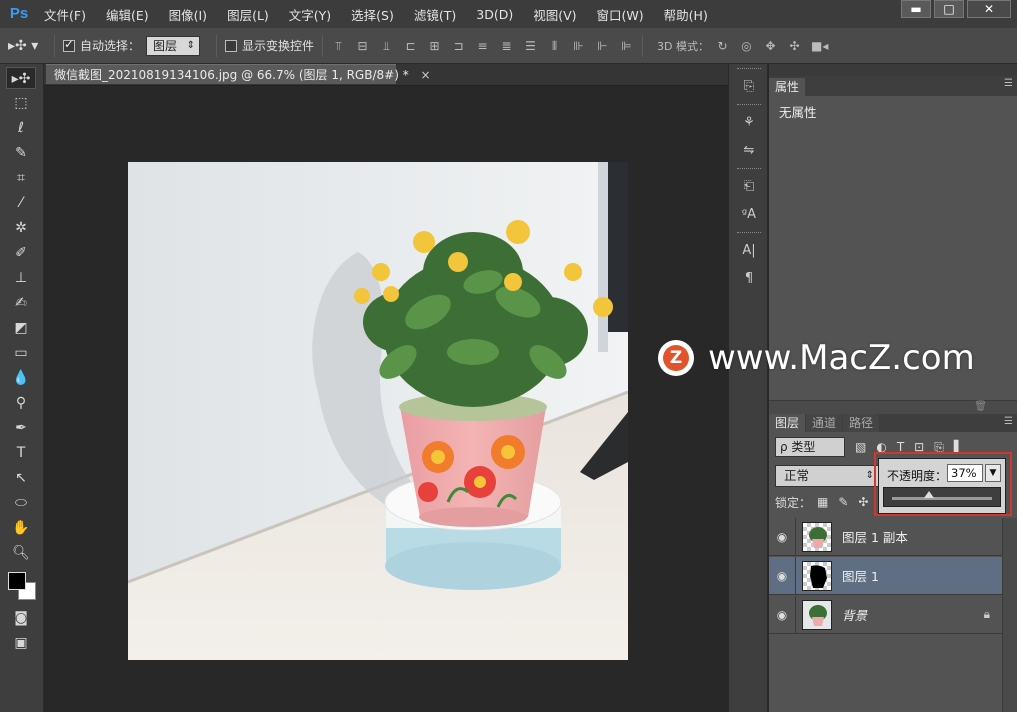  I want to click on layer-filter-dropdown: ρ 类型, so click(810, 447).